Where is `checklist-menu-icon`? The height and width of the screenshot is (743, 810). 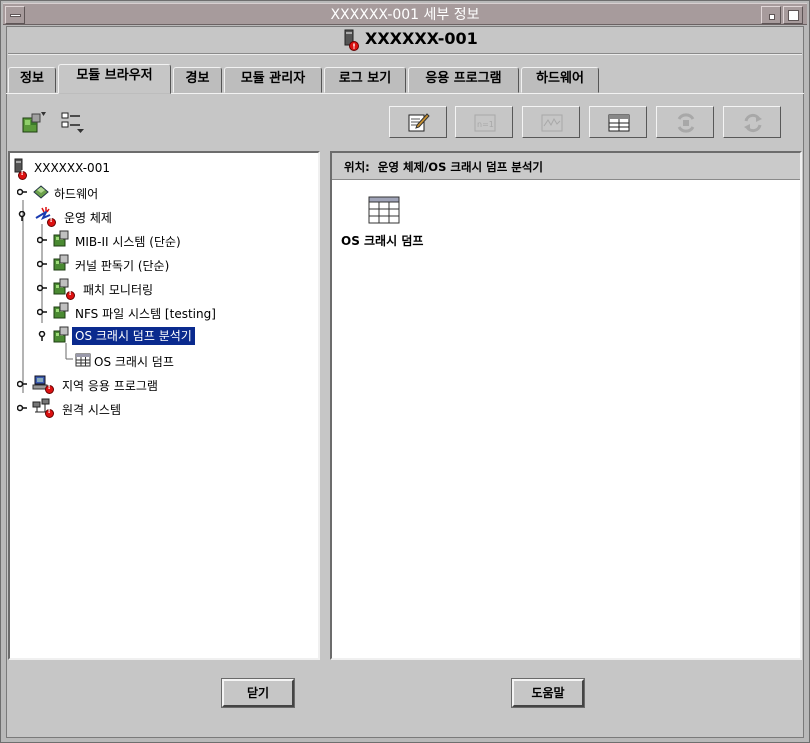
checklist-menu-icon is located at coordinates (73, 122).